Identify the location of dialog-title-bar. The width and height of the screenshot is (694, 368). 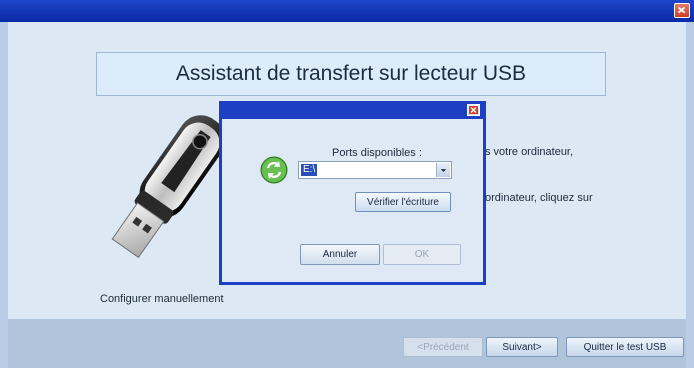
(352, 110).